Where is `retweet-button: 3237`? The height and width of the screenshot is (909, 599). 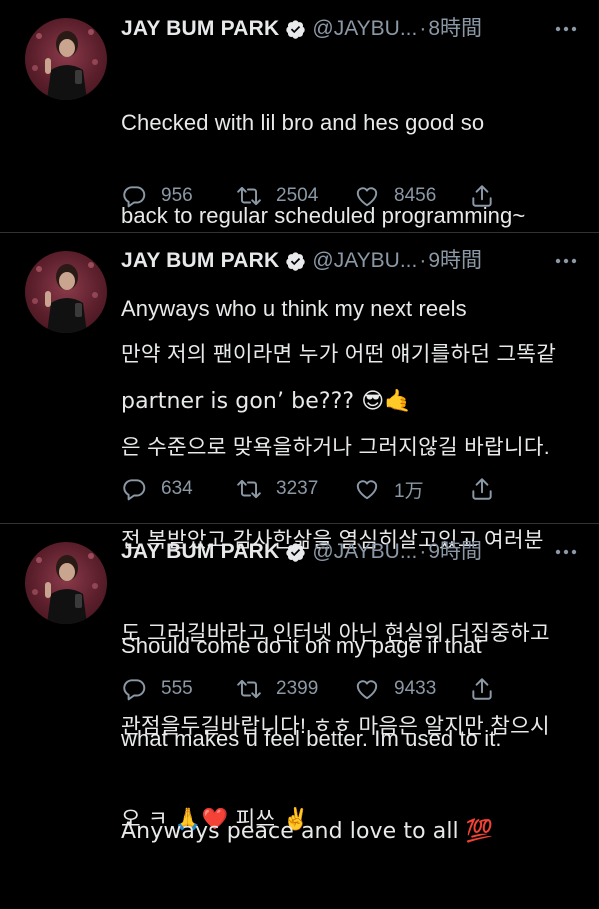
retweet-button: 3237 is located at coordinates (277, 489).